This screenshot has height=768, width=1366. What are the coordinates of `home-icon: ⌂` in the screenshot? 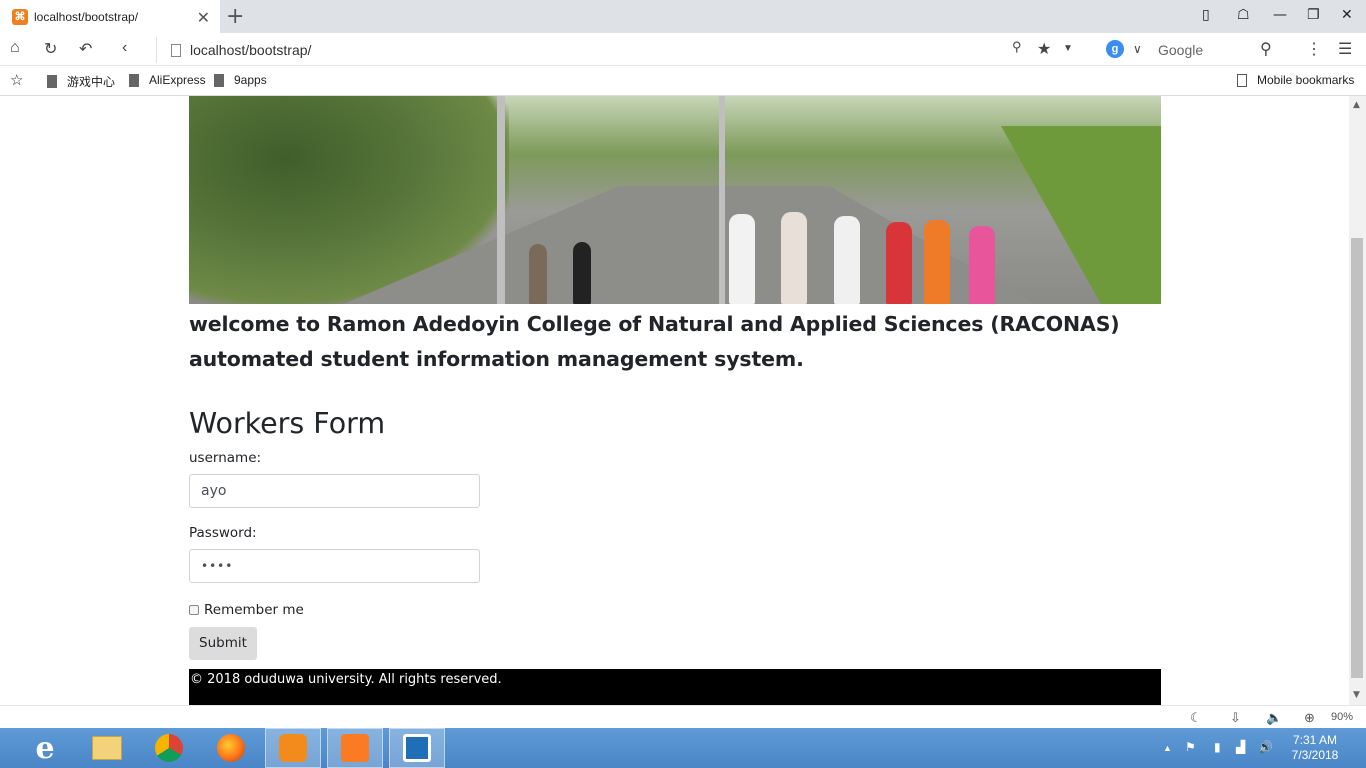 It's located at (15, 48).